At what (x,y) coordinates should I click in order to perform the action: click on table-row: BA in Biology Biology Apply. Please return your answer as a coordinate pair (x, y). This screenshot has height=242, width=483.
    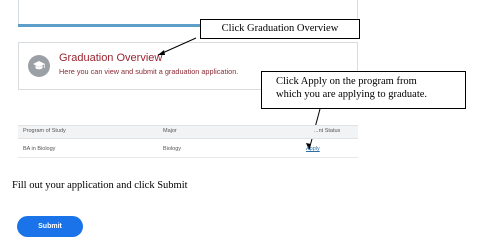
    Looking at the image, I should click on (188, 151).